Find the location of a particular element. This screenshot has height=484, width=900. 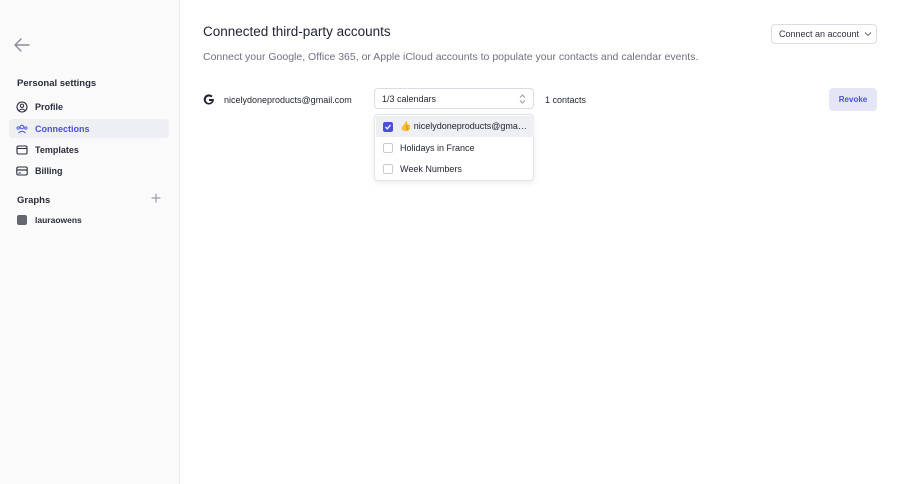

sidebar-item-billing: Billing is located at coordinates (89, 170).